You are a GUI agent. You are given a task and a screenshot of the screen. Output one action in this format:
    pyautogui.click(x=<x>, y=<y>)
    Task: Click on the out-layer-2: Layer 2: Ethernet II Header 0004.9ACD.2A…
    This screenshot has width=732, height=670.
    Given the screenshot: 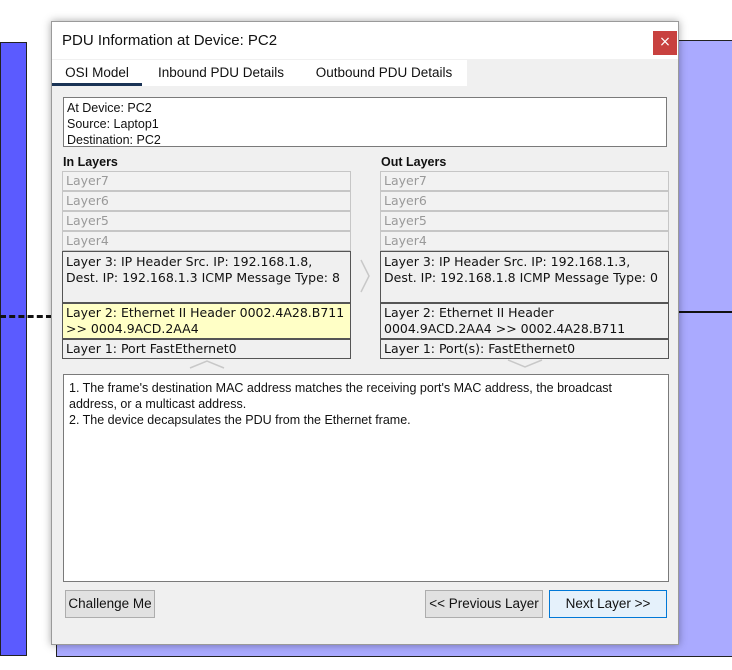 What is the action you would take?
    pyautogui.click(x=524, y=321)
    